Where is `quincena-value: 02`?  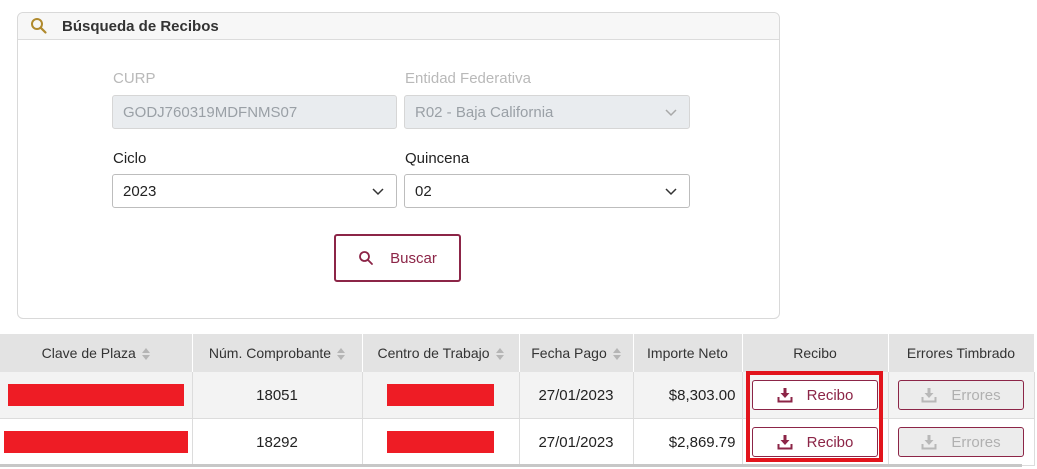 quincena-value: 02 is located at coordinates (423, 191).